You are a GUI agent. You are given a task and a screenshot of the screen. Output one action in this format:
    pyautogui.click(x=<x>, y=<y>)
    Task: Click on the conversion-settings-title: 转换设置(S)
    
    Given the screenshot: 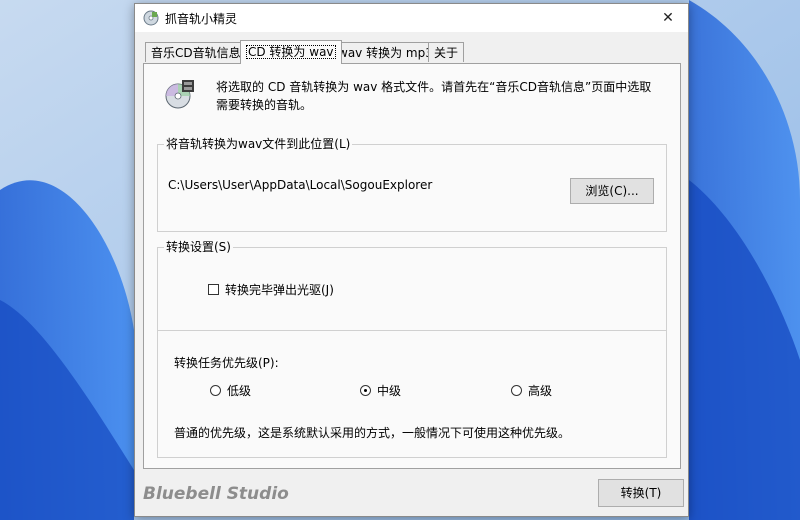 What is the action you would take?
    pyautogui.click(x=198, y=247)
    